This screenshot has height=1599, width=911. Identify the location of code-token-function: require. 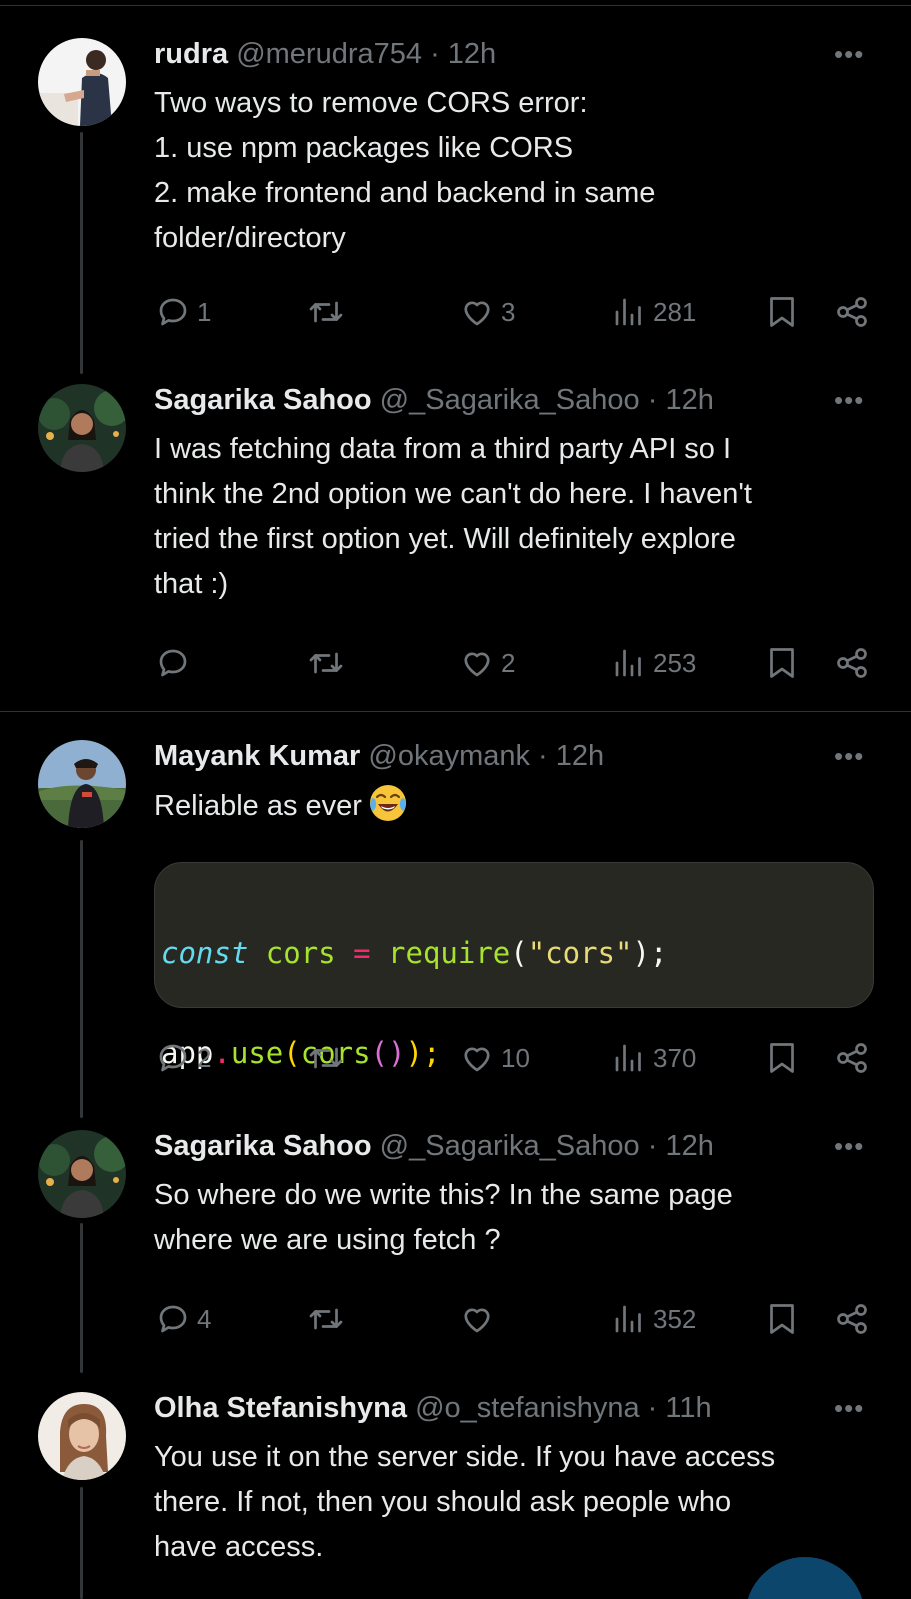
(449, 953).